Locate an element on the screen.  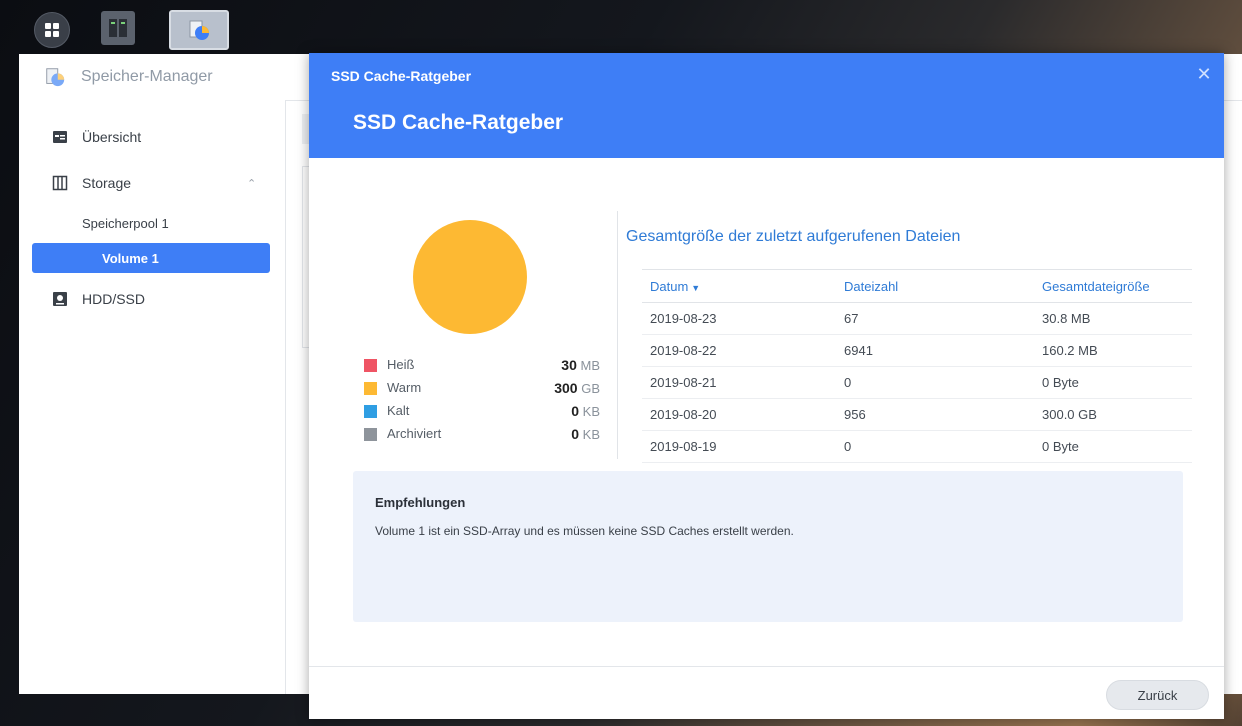
legend-item: Heiß 30 MB is located at coordinates (482, 366).